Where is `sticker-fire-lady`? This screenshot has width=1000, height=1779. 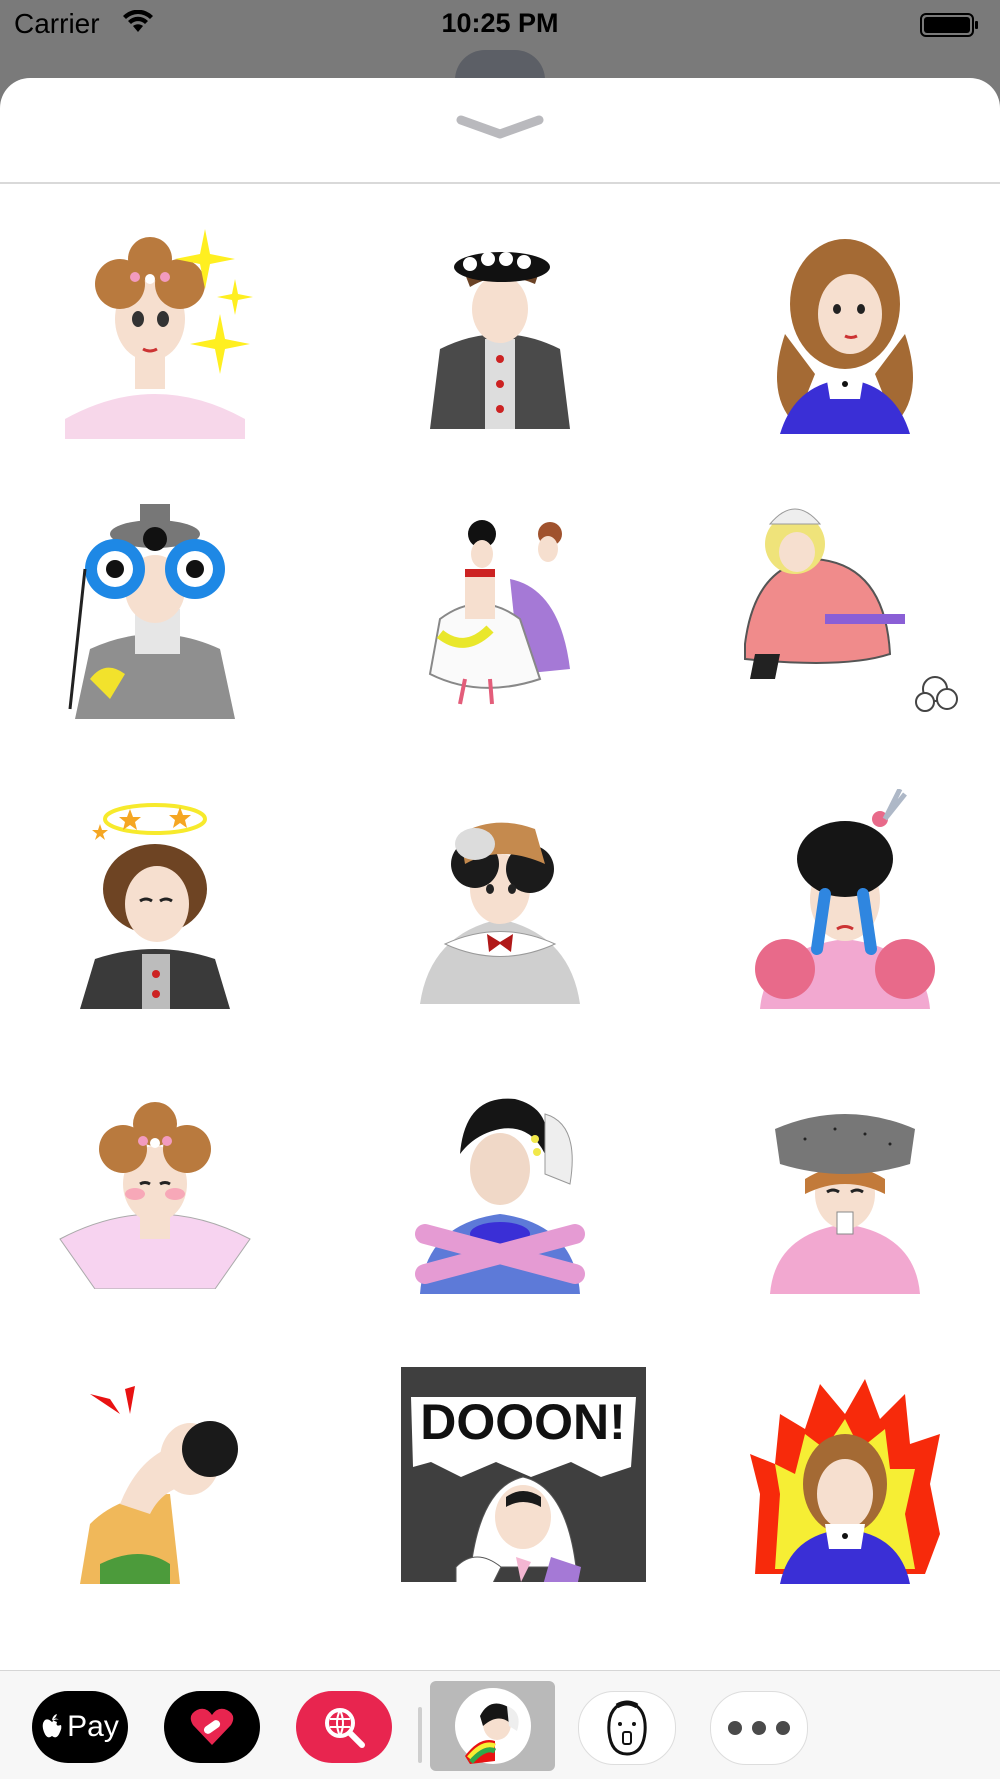
sticker-fire-lady is located at coordinates (845, 1479).